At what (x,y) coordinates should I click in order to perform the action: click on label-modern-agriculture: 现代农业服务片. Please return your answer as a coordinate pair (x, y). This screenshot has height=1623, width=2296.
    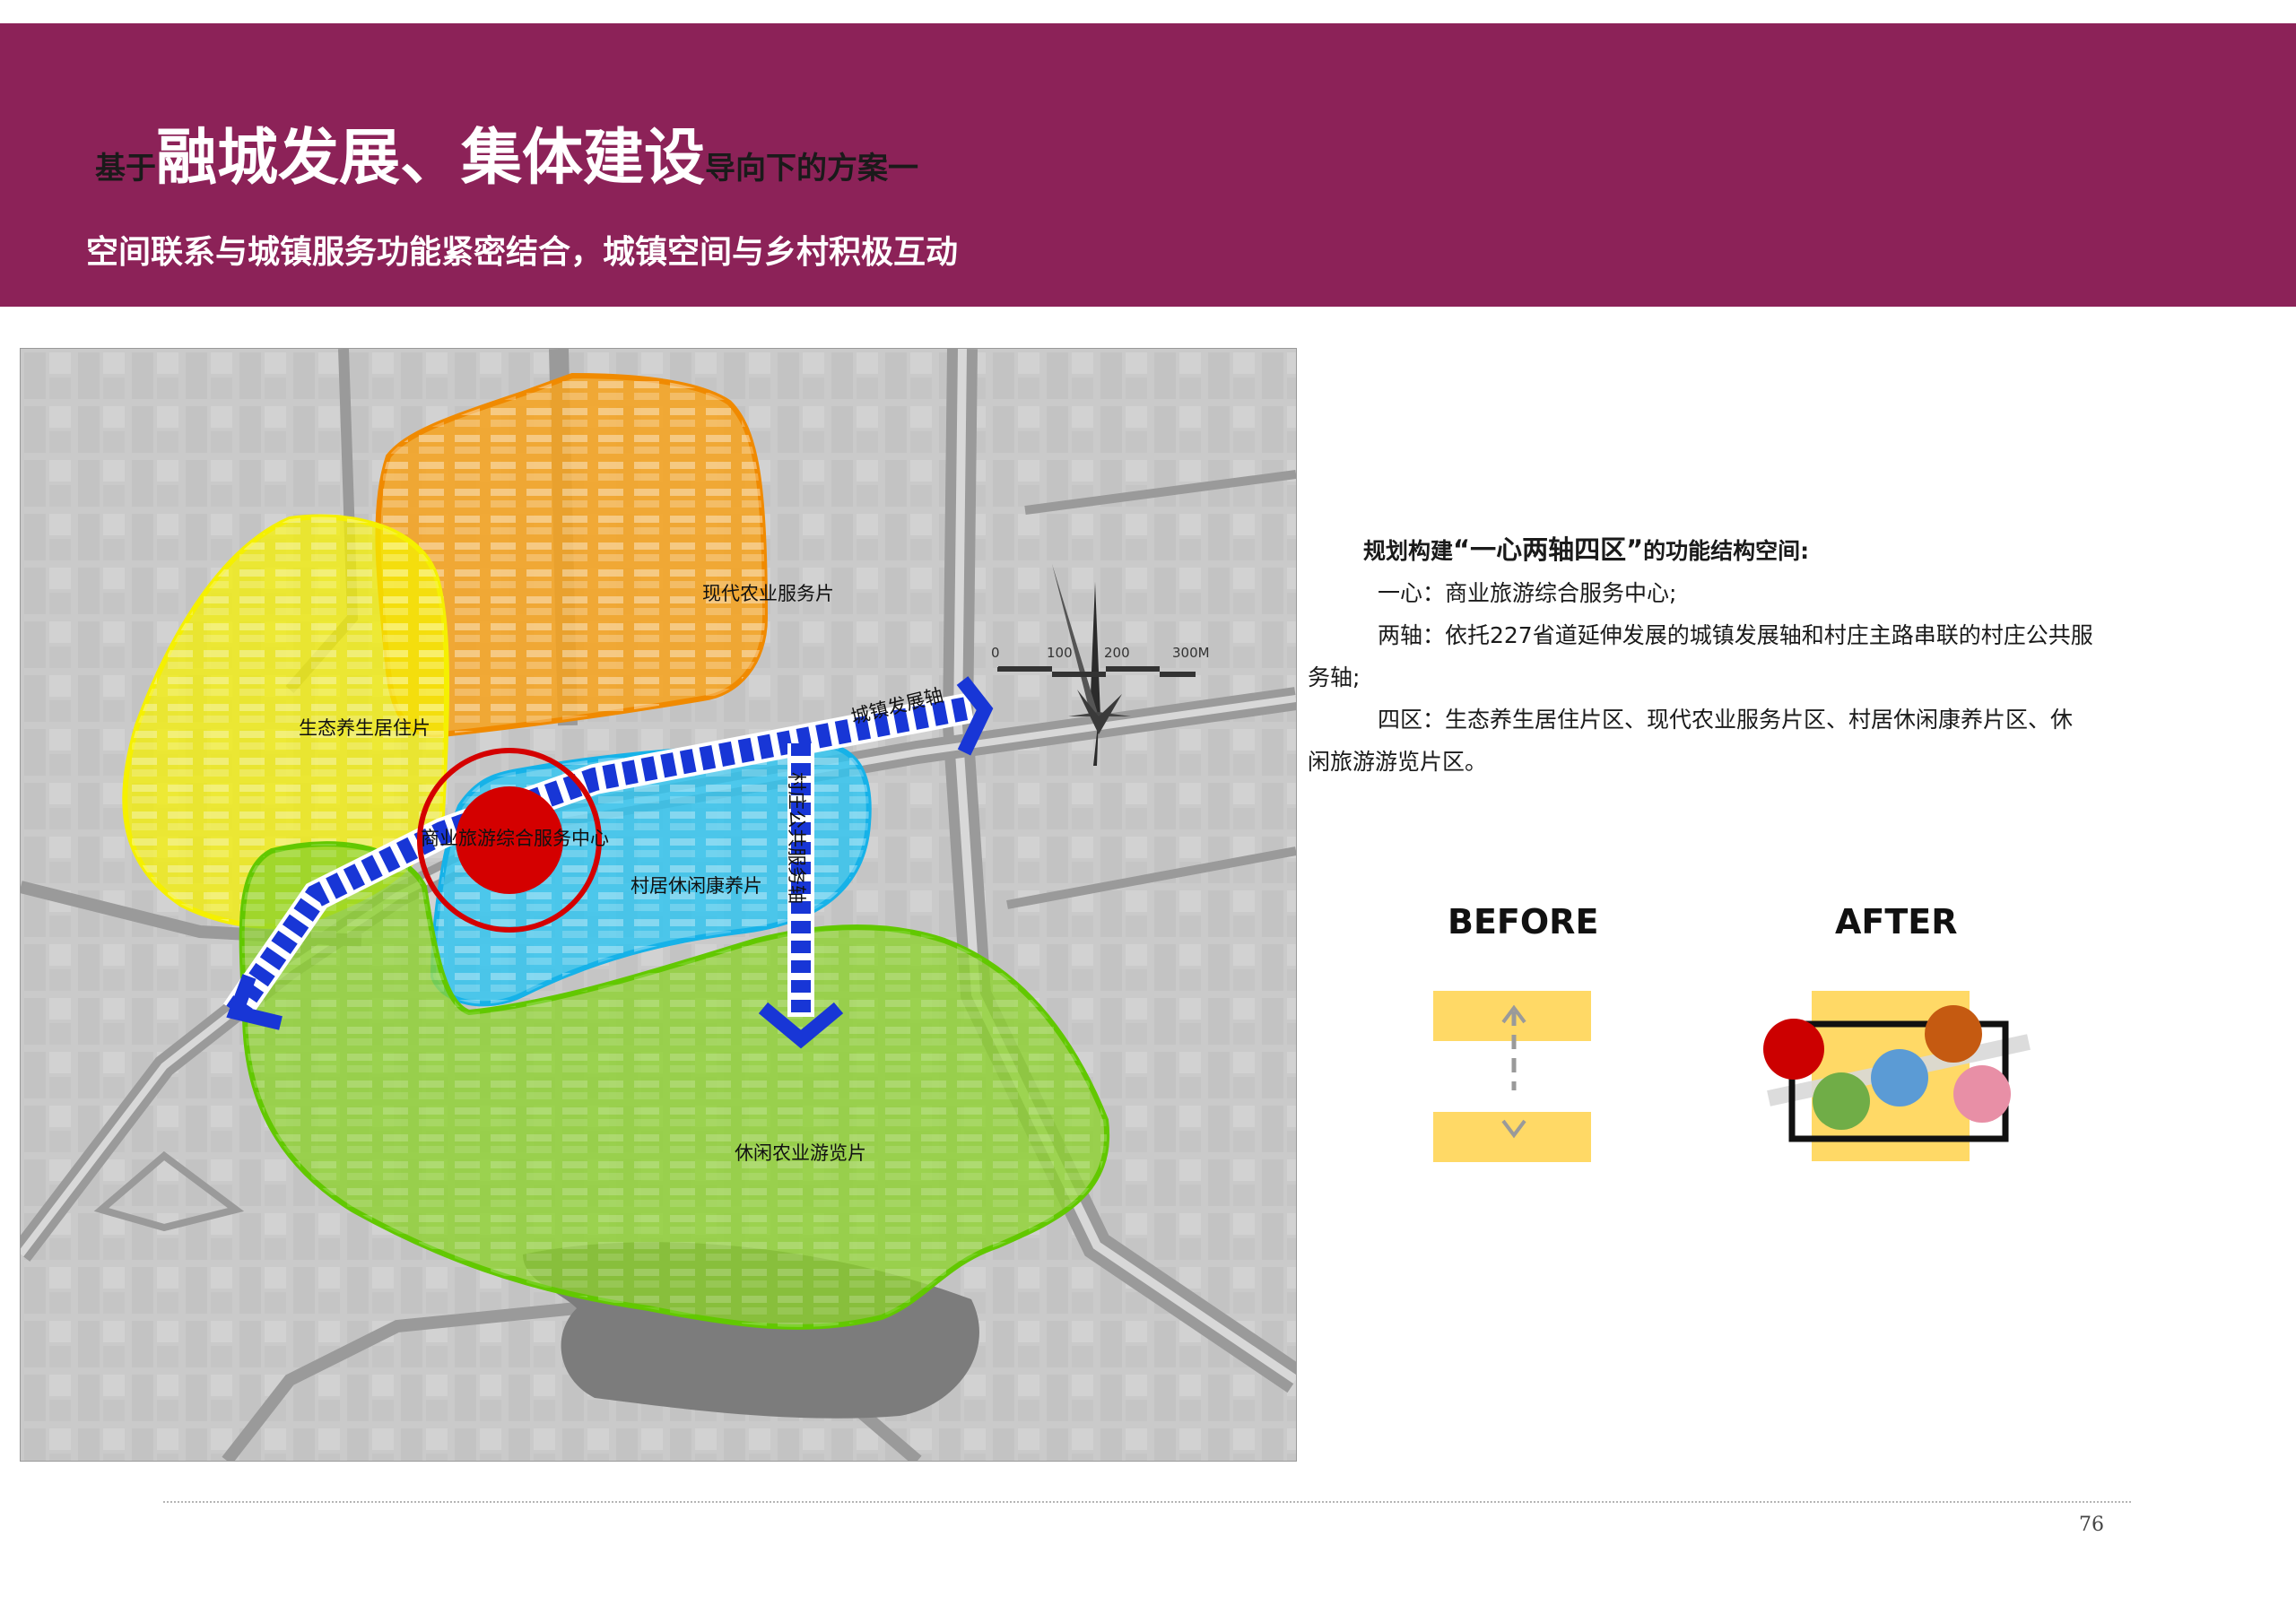
    Looking at the image, I should click on (768, 593).